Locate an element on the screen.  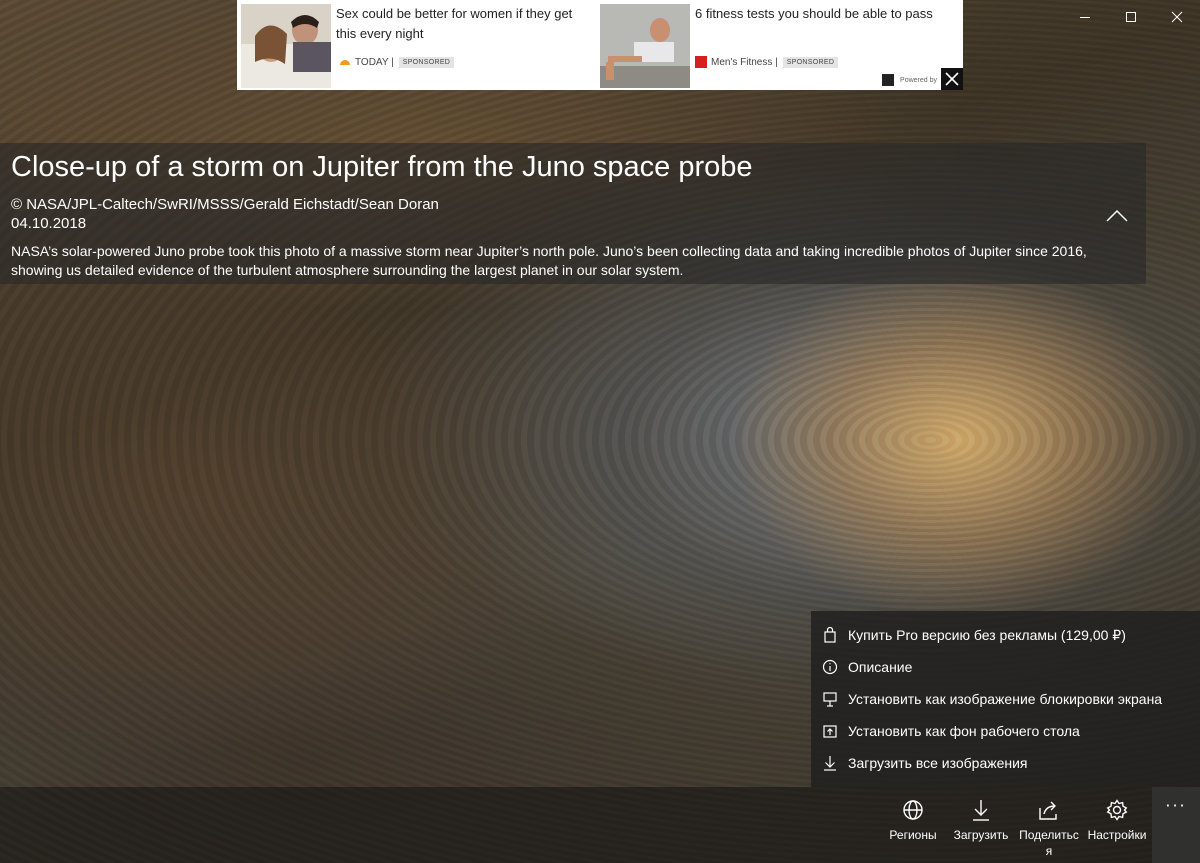
powered-by: Powered by is located at coordinates (909, 80).